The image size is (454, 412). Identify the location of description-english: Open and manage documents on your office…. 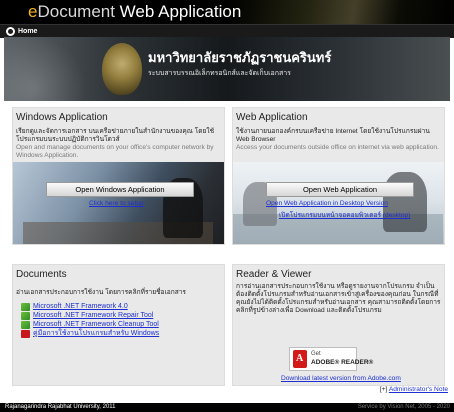
(115, 151).